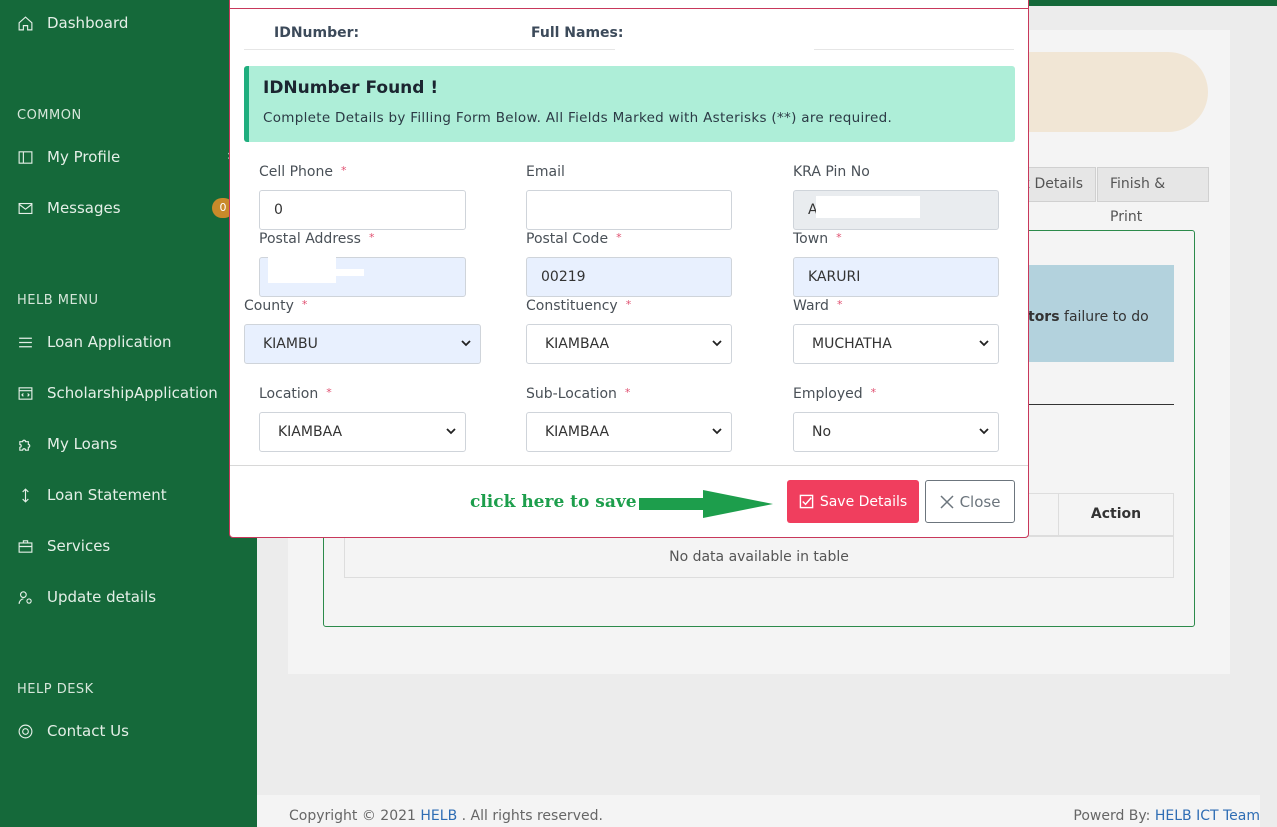 This screenshot has width=1277, height=827. Describe the element at coordinates (629, 344) in the screenshot. I see `constituency-select: KIAMBAA` at that location.